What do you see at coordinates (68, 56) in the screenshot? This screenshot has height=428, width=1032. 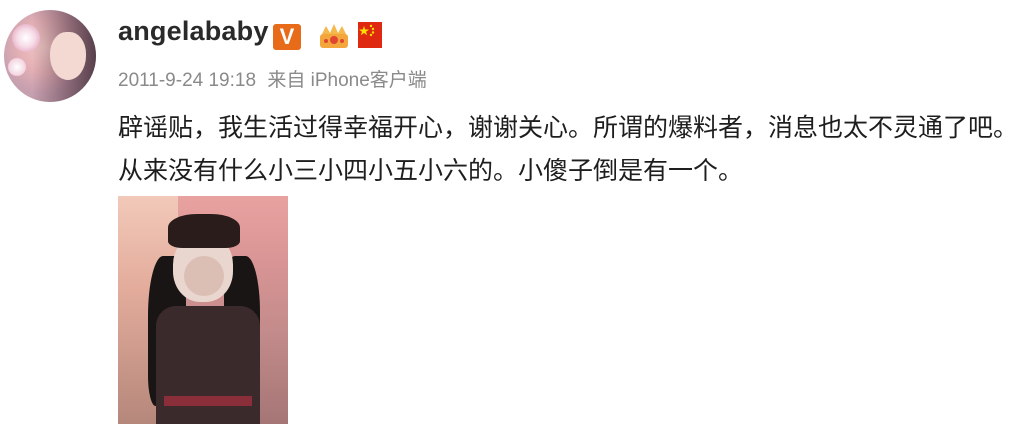 I see `avatar-face` at bounding box center [68, 56].